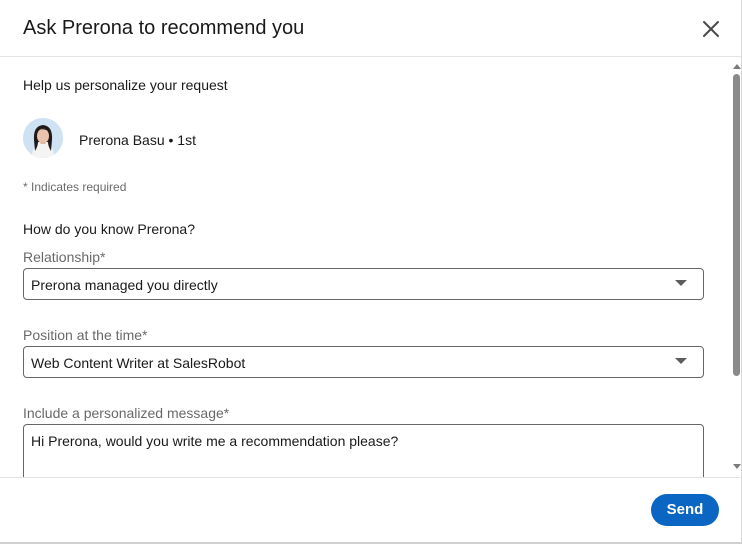  What do you see at coordinates (164, 28) in the screenshot?
I see `dialog-title: Ask Prerona to recommend you` at bounding box center [164, 28].